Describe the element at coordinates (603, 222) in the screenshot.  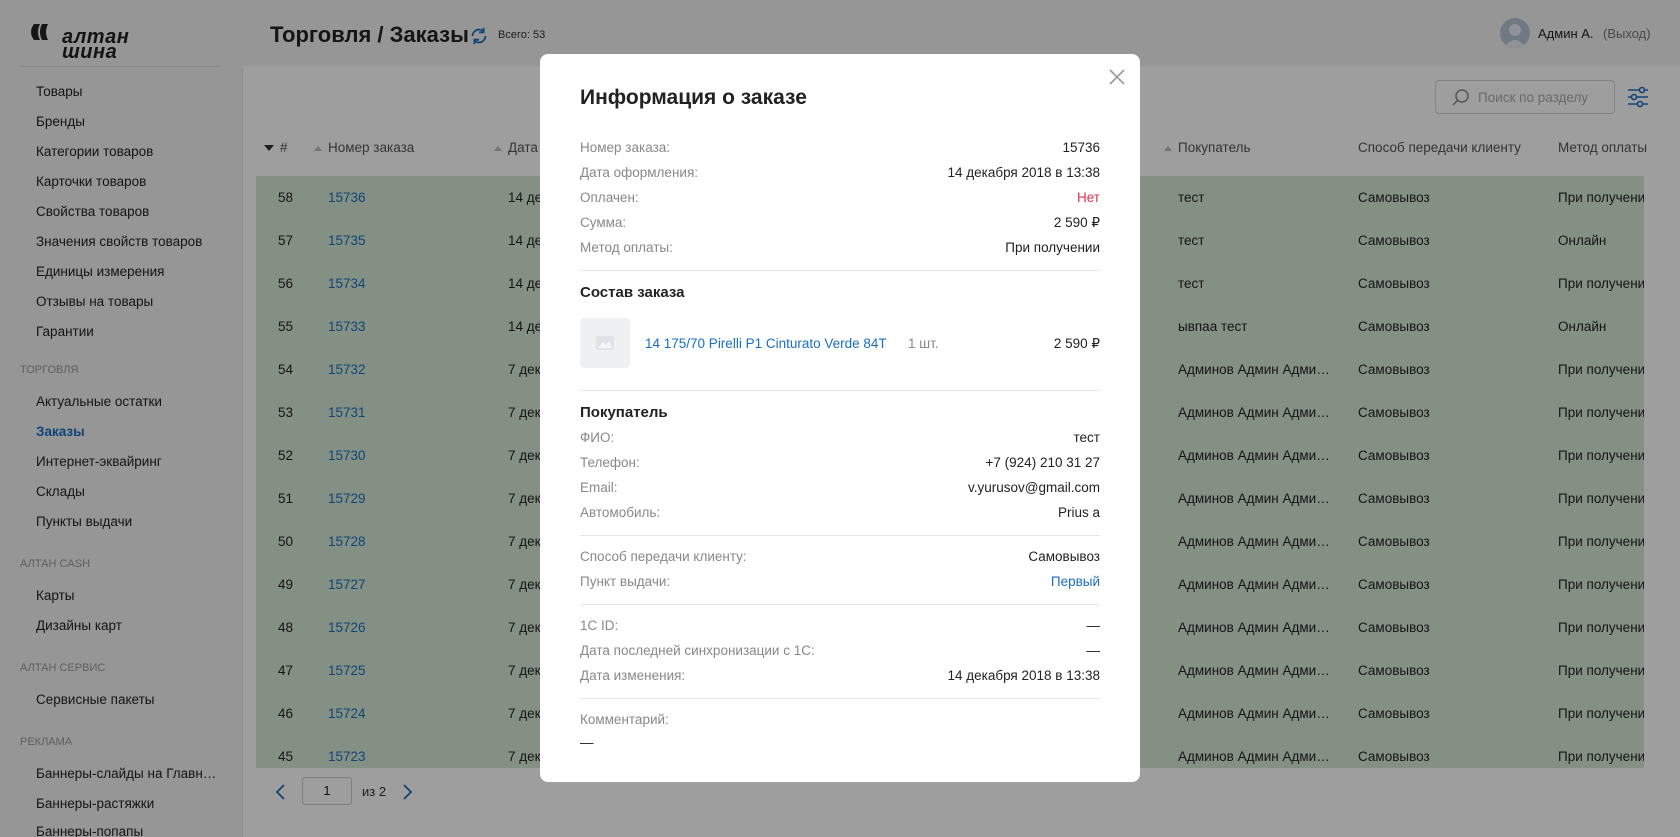
I see `sum-label: Сумма:` at that location.